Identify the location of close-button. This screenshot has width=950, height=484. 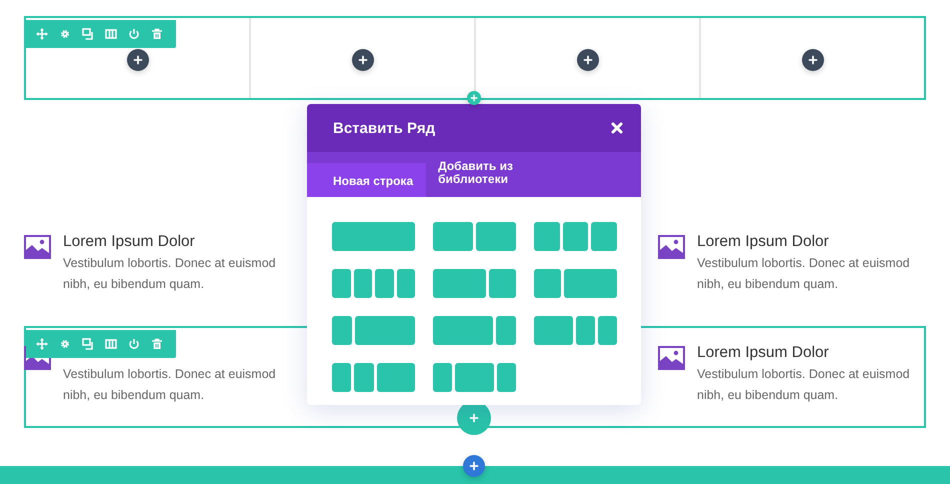
(617, 128).